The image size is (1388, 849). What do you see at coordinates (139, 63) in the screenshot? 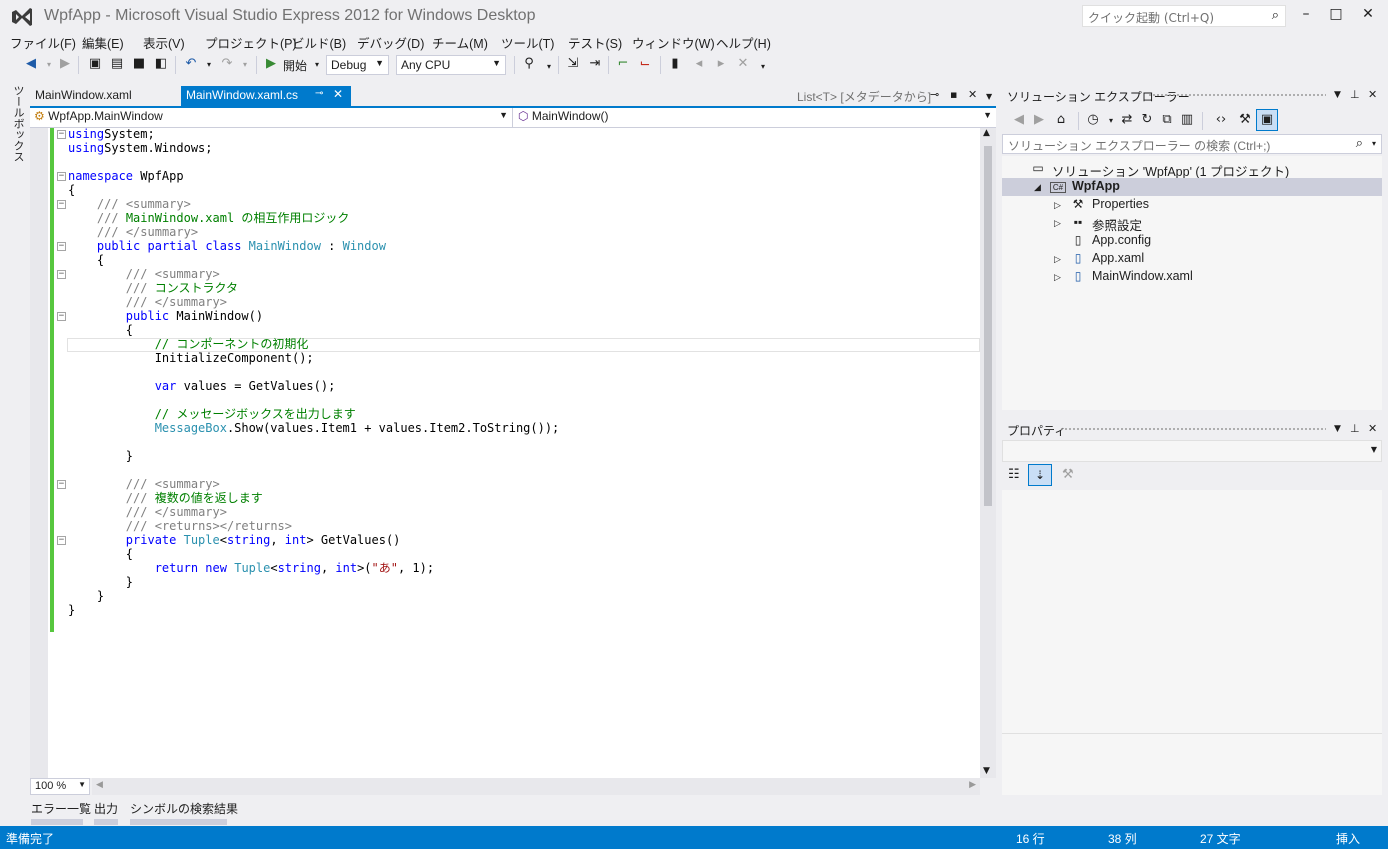
I see `save-icon: ■` at bounding box center [139, 63].